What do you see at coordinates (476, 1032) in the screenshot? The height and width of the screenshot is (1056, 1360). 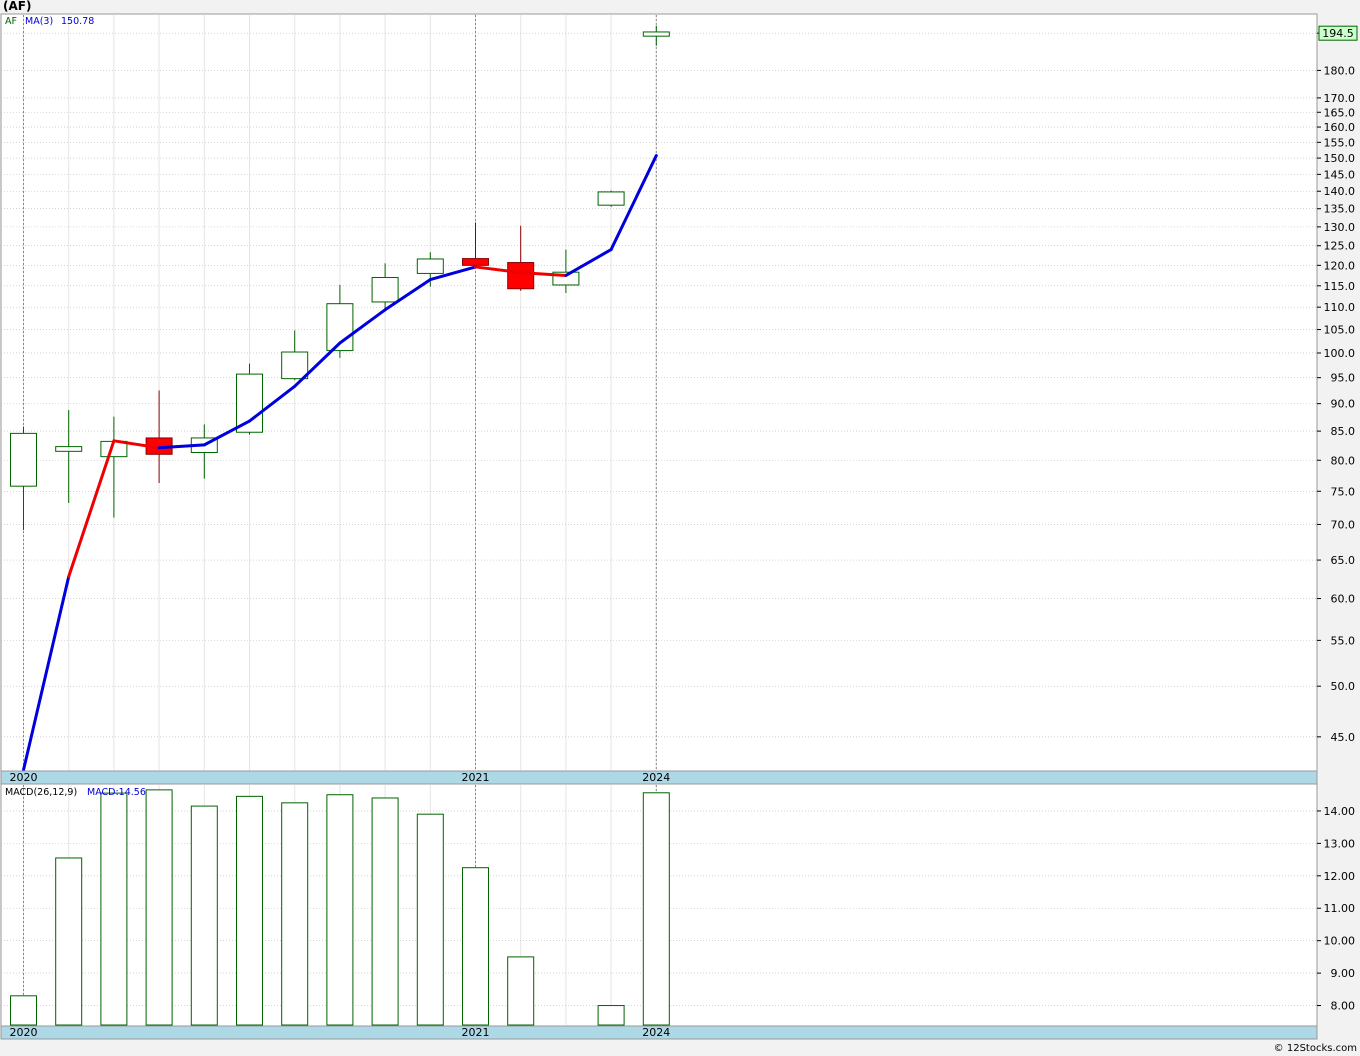 I see `macd-x-tick-label: 2021` at bounding box center [476, 1032].